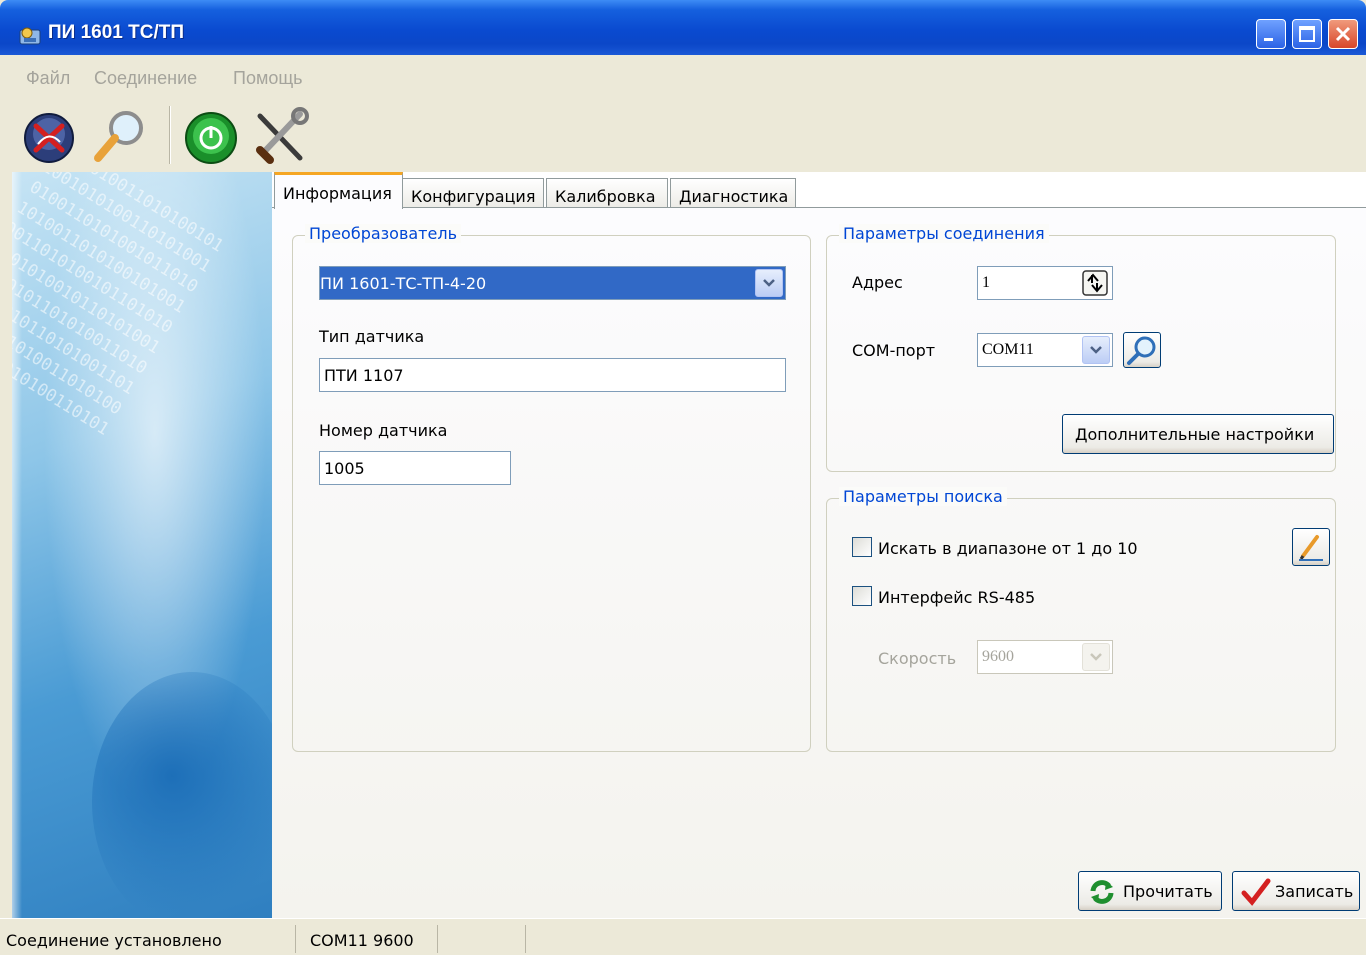 This screenshot has width=1366, height=955. Describe the element at coordinates (1102, 892) in the screenshot. I see `refresh-icon` at that location.